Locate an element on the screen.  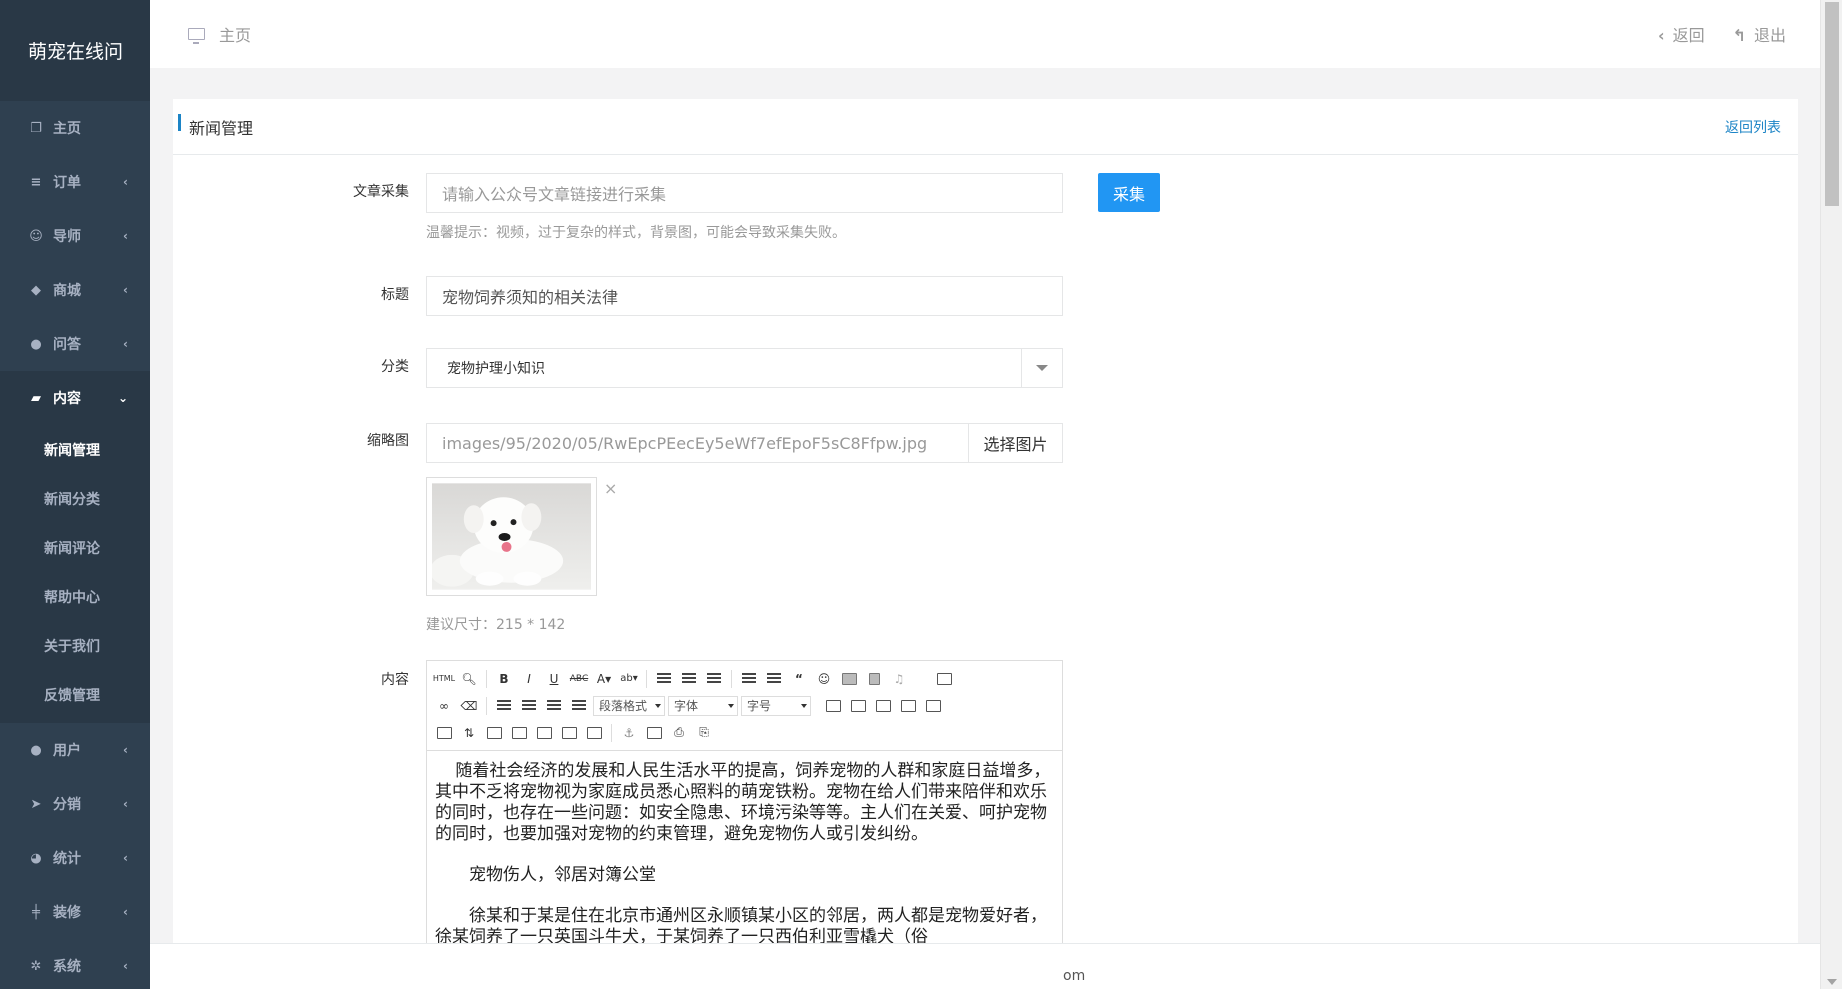
line-height-icon is located at coordinates (554, 706).